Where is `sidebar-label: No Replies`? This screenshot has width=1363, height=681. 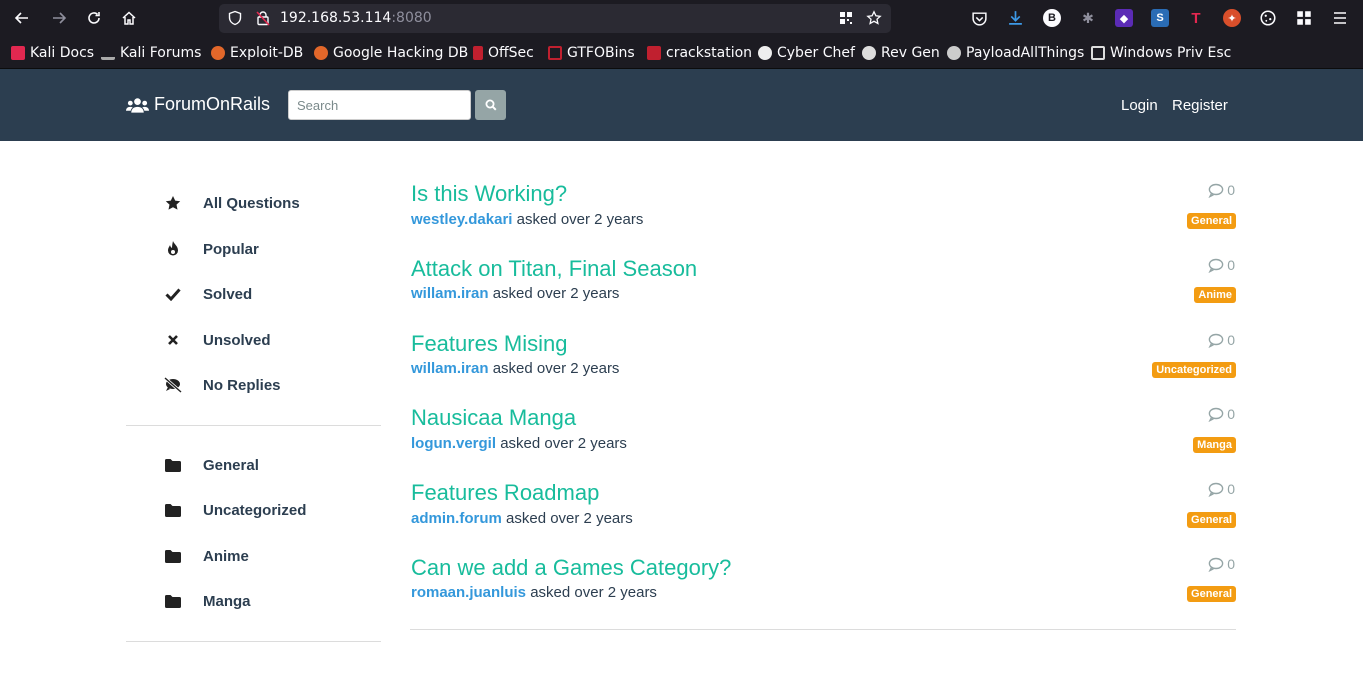
sidebar-label: No Replies is located at coordinates (242, 385).